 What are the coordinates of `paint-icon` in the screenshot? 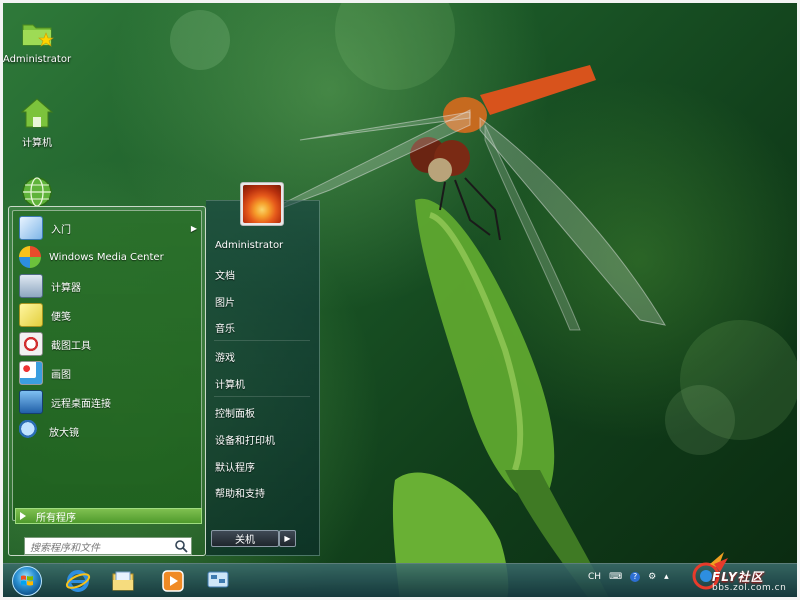 It's located at (31, 373).